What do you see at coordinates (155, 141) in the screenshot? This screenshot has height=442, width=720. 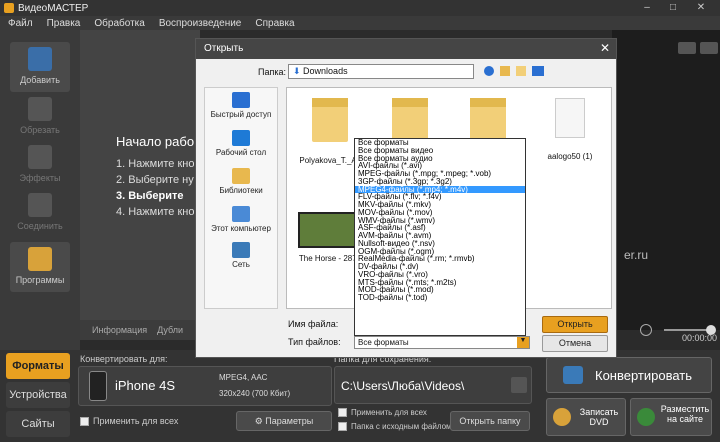 I see `welcome-heading: Начало рабо` at bounding box center [155, 141].